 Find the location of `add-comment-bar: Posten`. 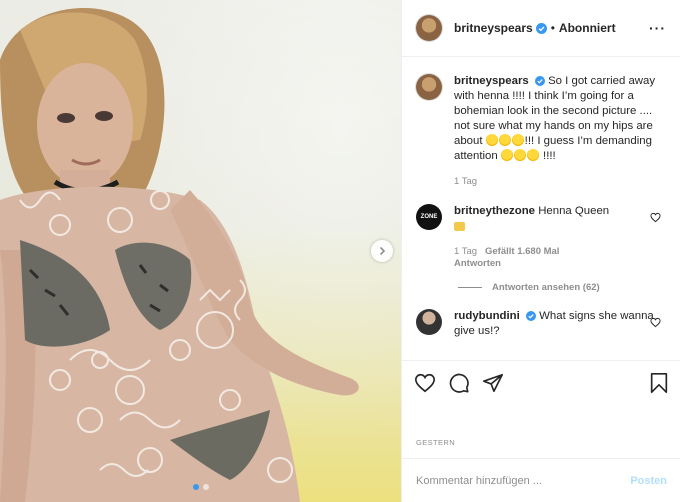

add-comment-bar: Posten is located at coordinates (541, 480).